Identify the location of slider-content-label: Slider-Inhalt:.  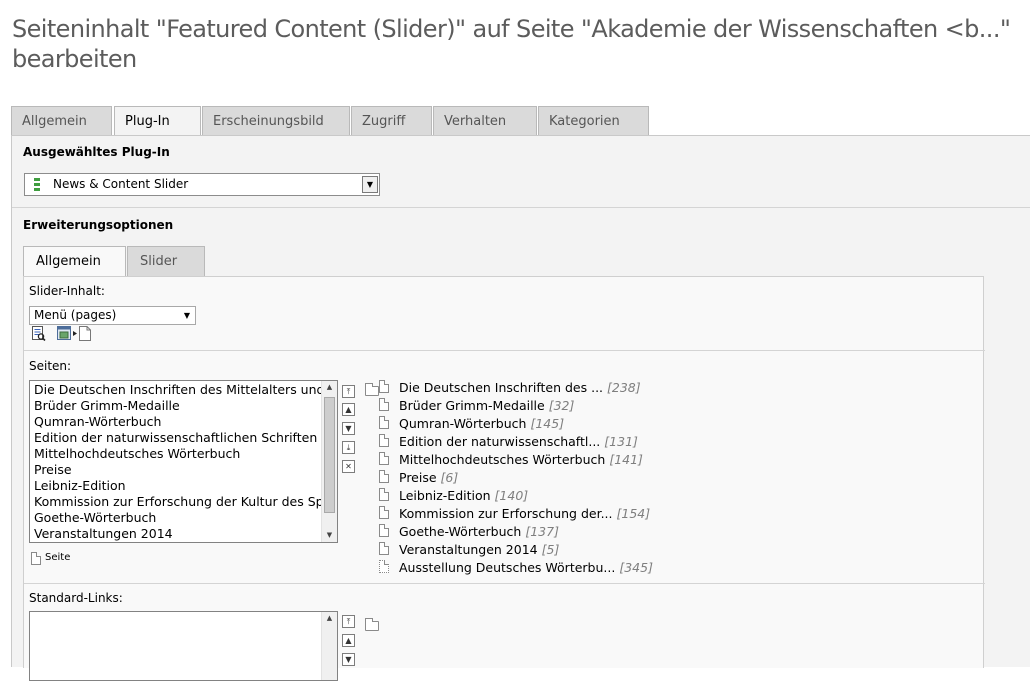
(67, 291).